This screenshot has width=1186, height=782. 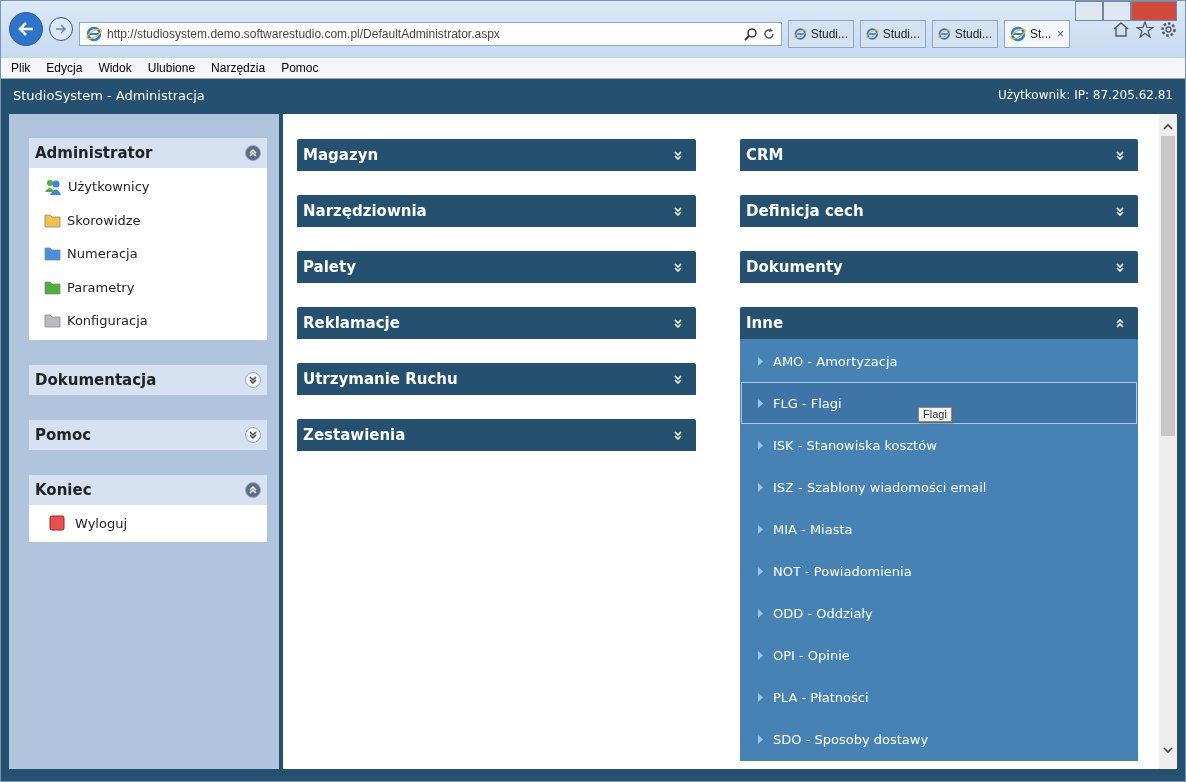 I want to click on scroll-up-icon, so click(x=1168, y=127).